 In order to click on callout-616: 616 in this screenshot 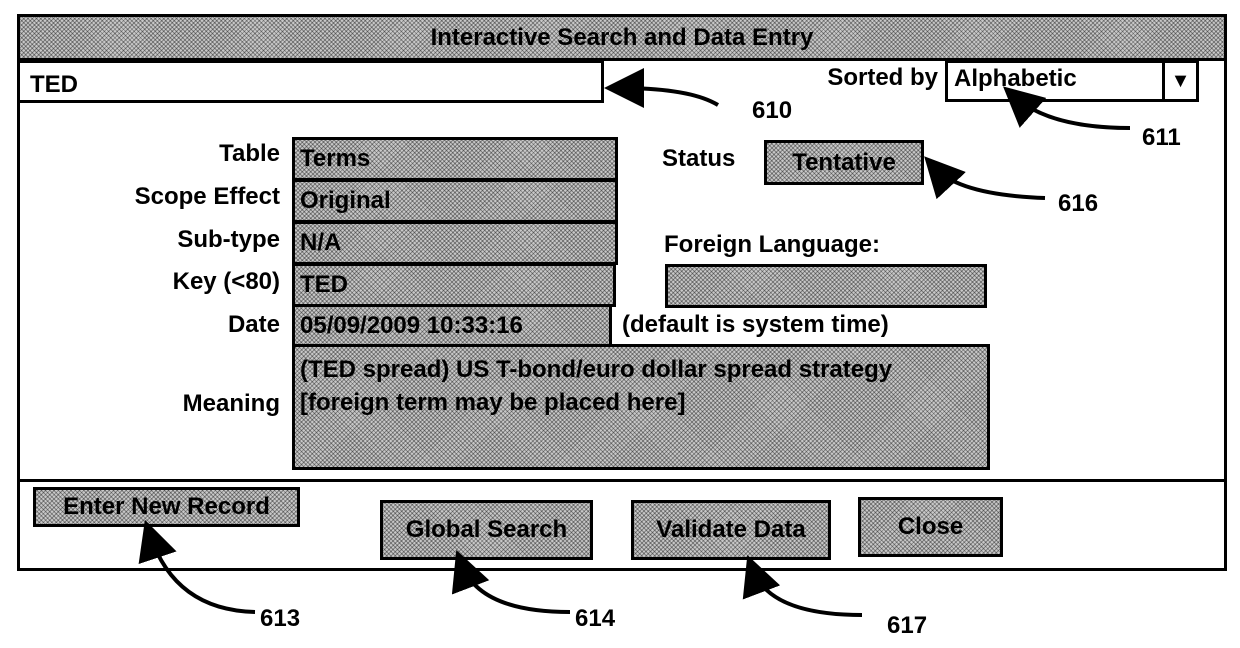, I will do `click(1078, 203)`.